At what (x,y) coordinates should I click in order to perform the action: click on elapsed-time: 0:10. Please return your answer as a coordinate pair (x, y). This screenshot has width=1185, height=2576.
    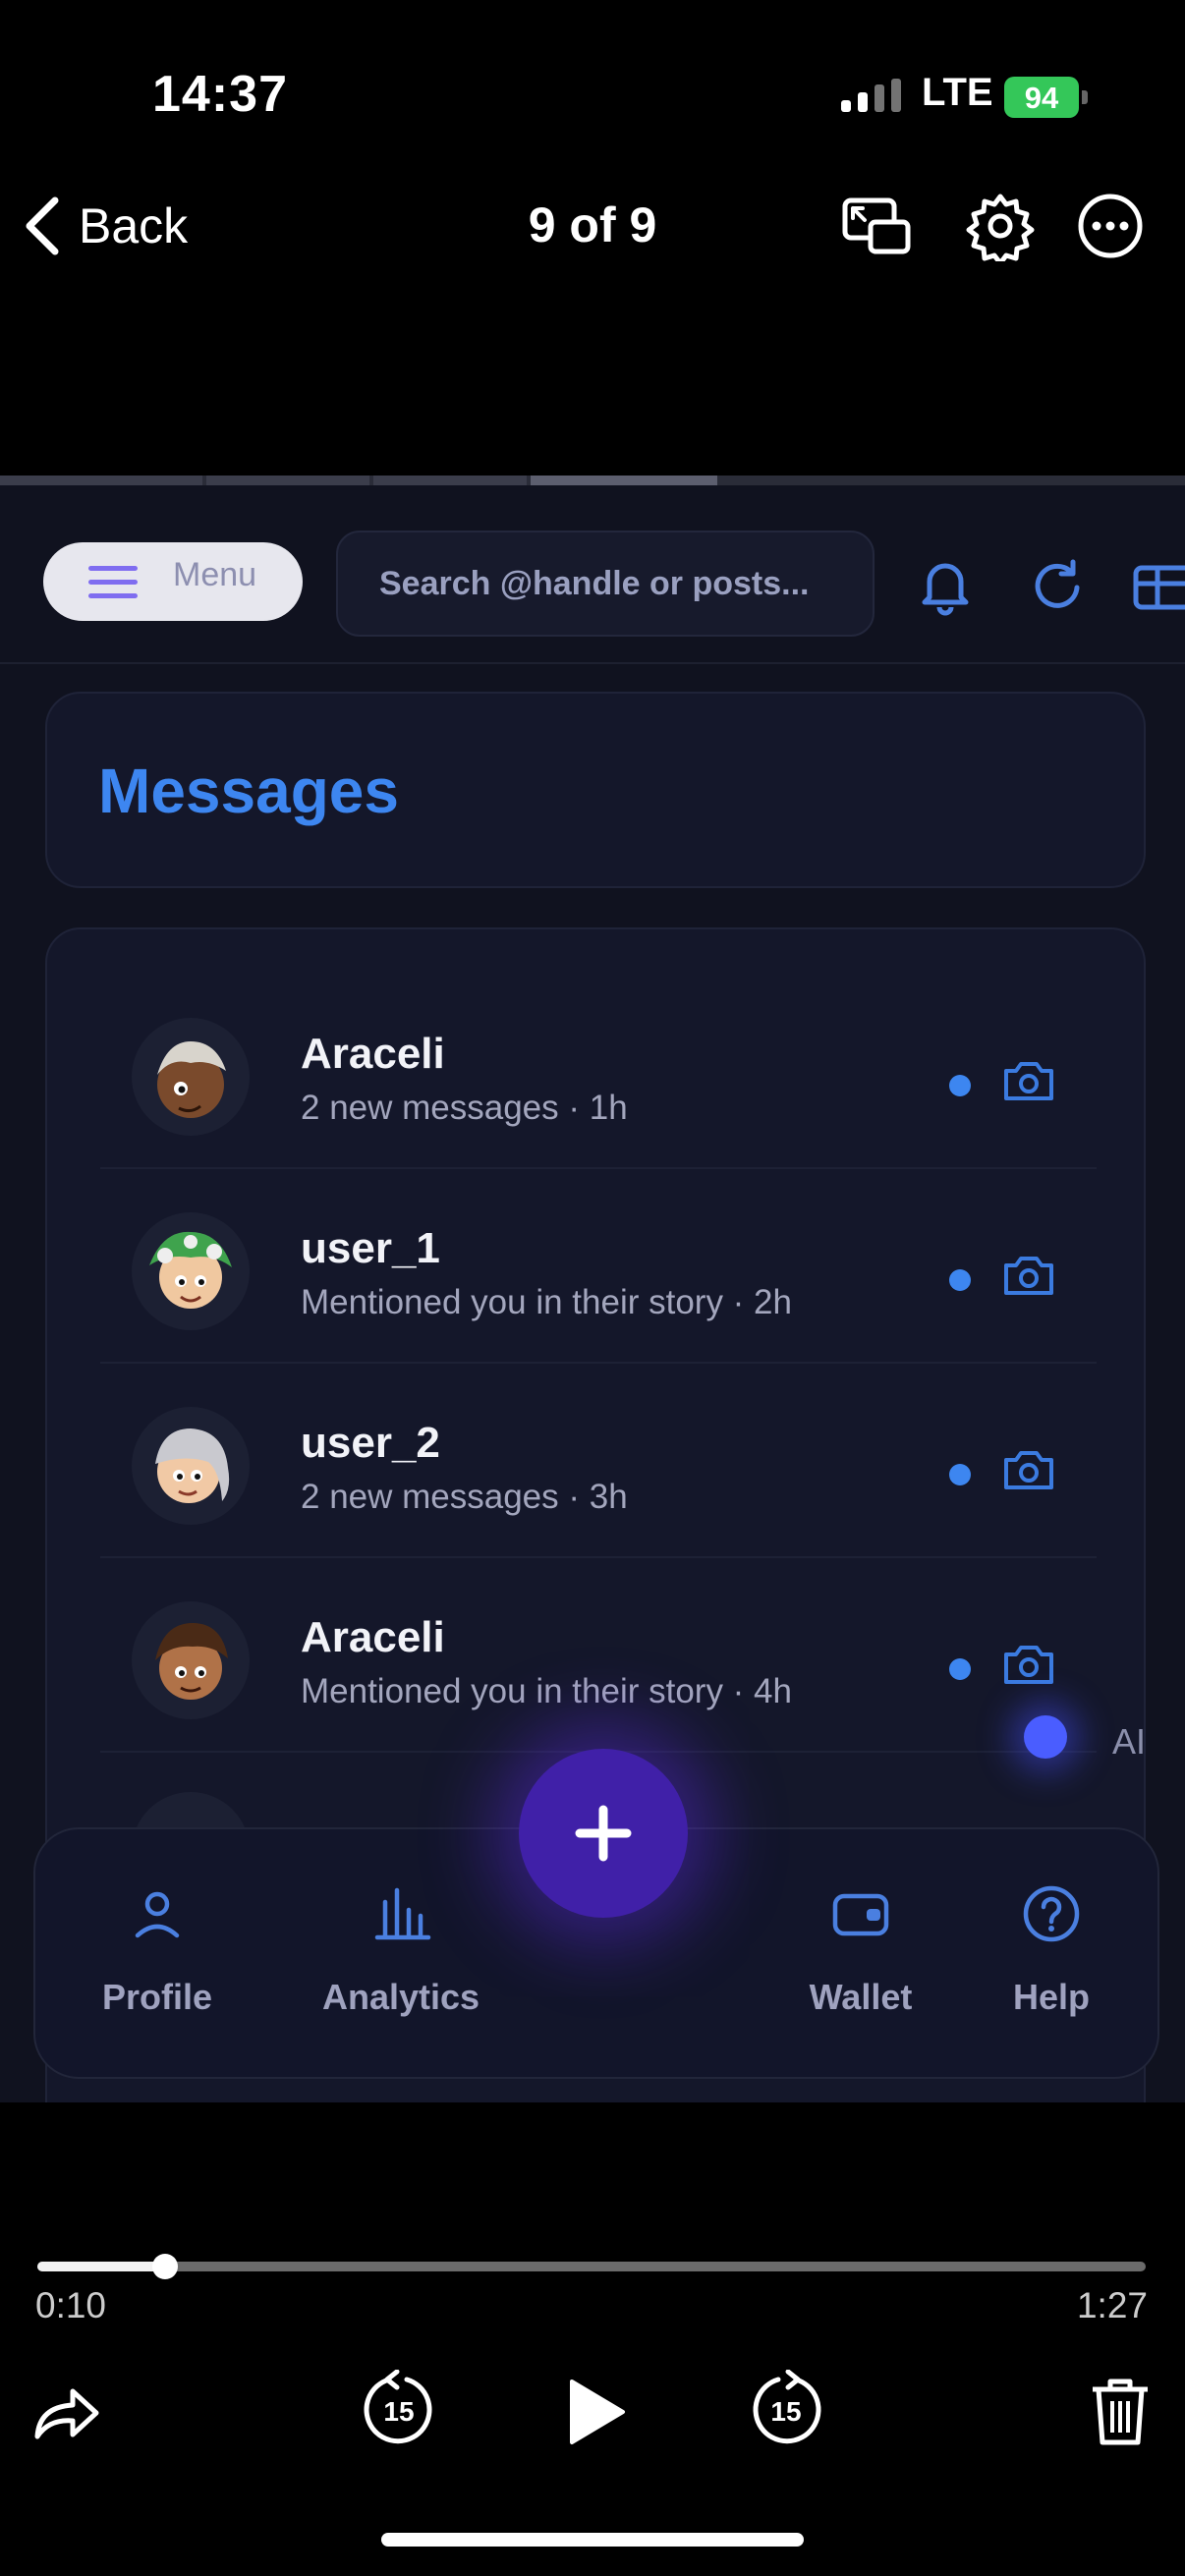
    Looking at the image, I should click on (71, 2305).